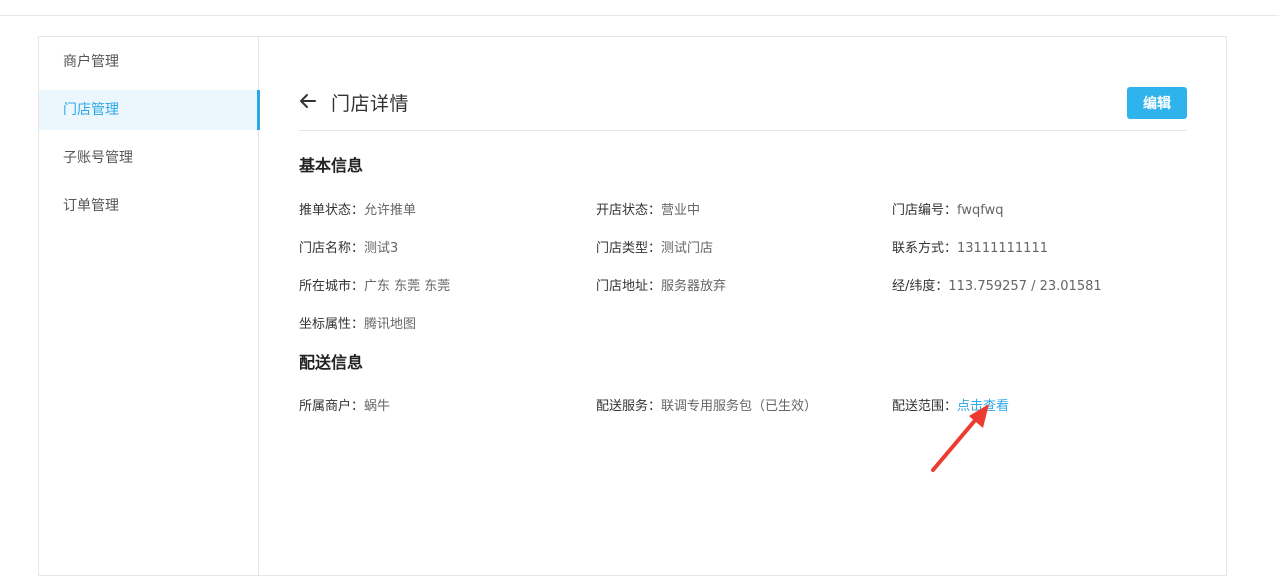 The image size is (1279, 576). What do you see at coordinates (349, 248) in the screenshot?
I see `field-store-name: 门店名称：测试3` at bounding box center [349, 248].